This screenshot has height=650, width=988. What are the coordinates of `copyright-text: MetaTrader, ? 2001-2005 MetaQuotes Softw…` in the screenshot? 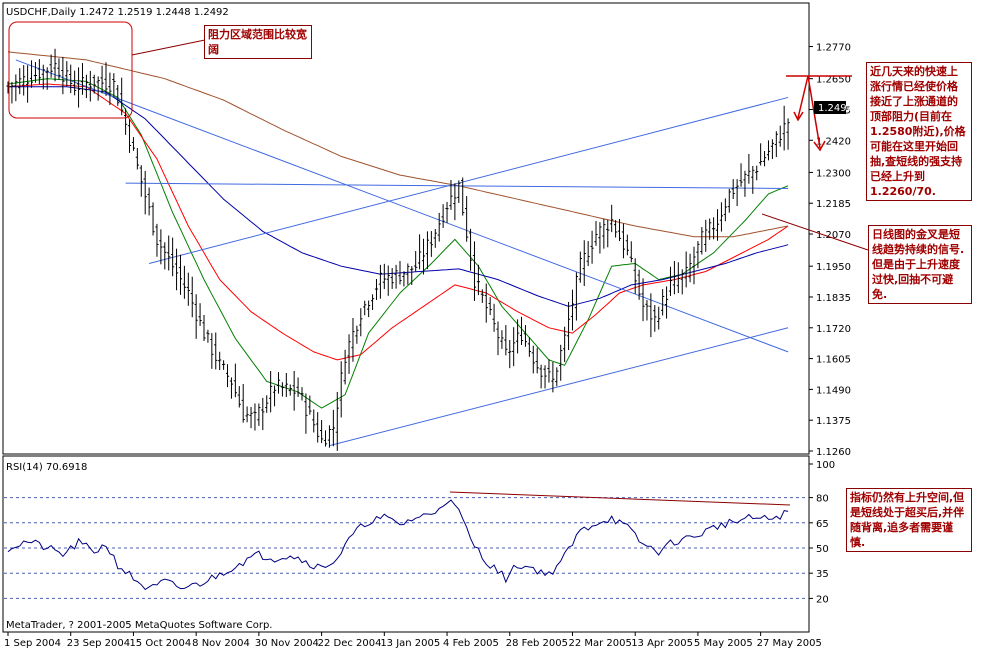 It's located at (139, 625).